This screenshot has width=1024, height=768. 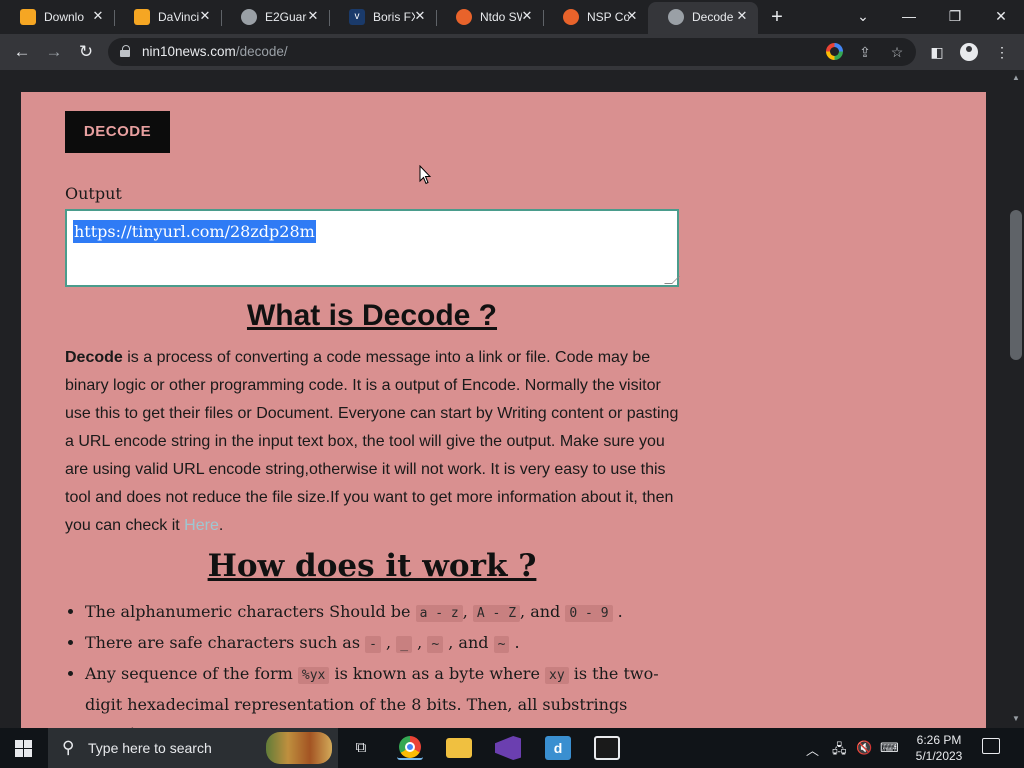 What do you see at coordinates (1016, 285) in the screenshot?
I see `scroll-thumb` at bounding box center [1016, 285].